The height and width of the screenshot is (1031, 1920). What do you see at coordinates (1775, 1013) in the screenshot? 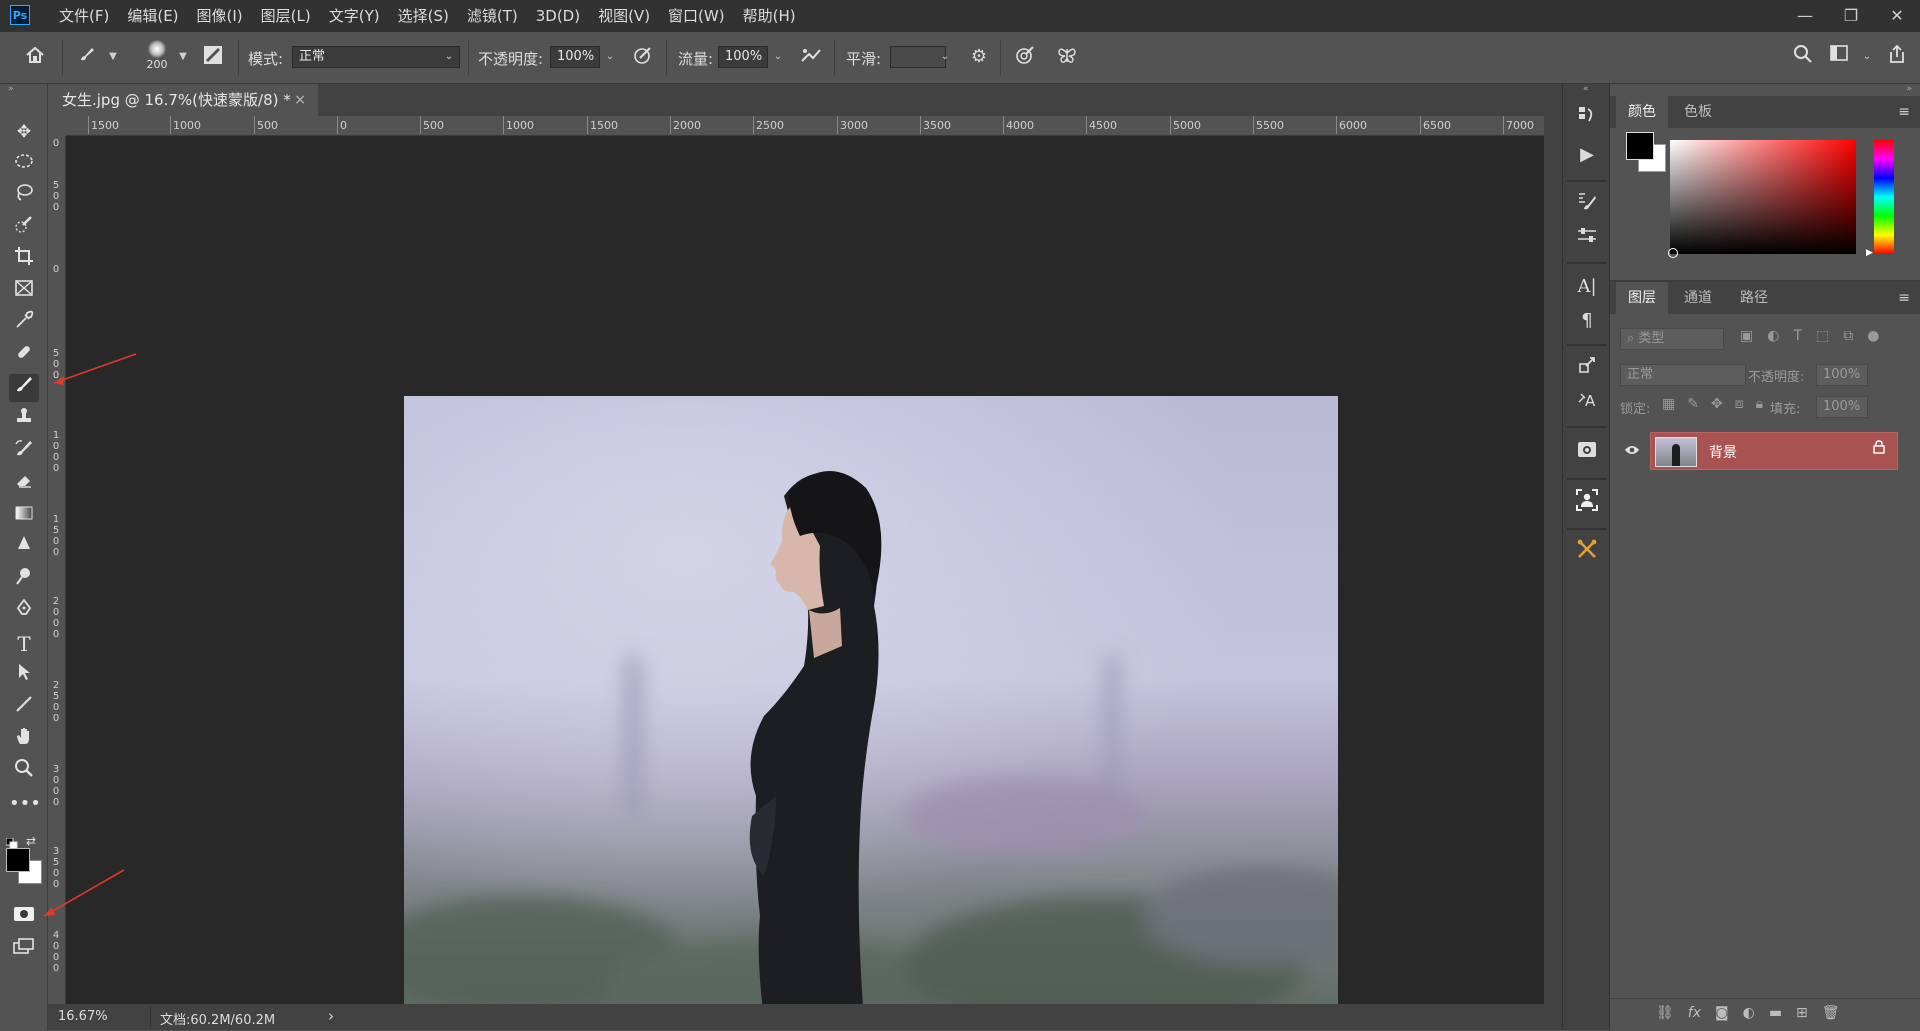
I see `new-group-icon: ▬` at bounding box center [1775, 1013].